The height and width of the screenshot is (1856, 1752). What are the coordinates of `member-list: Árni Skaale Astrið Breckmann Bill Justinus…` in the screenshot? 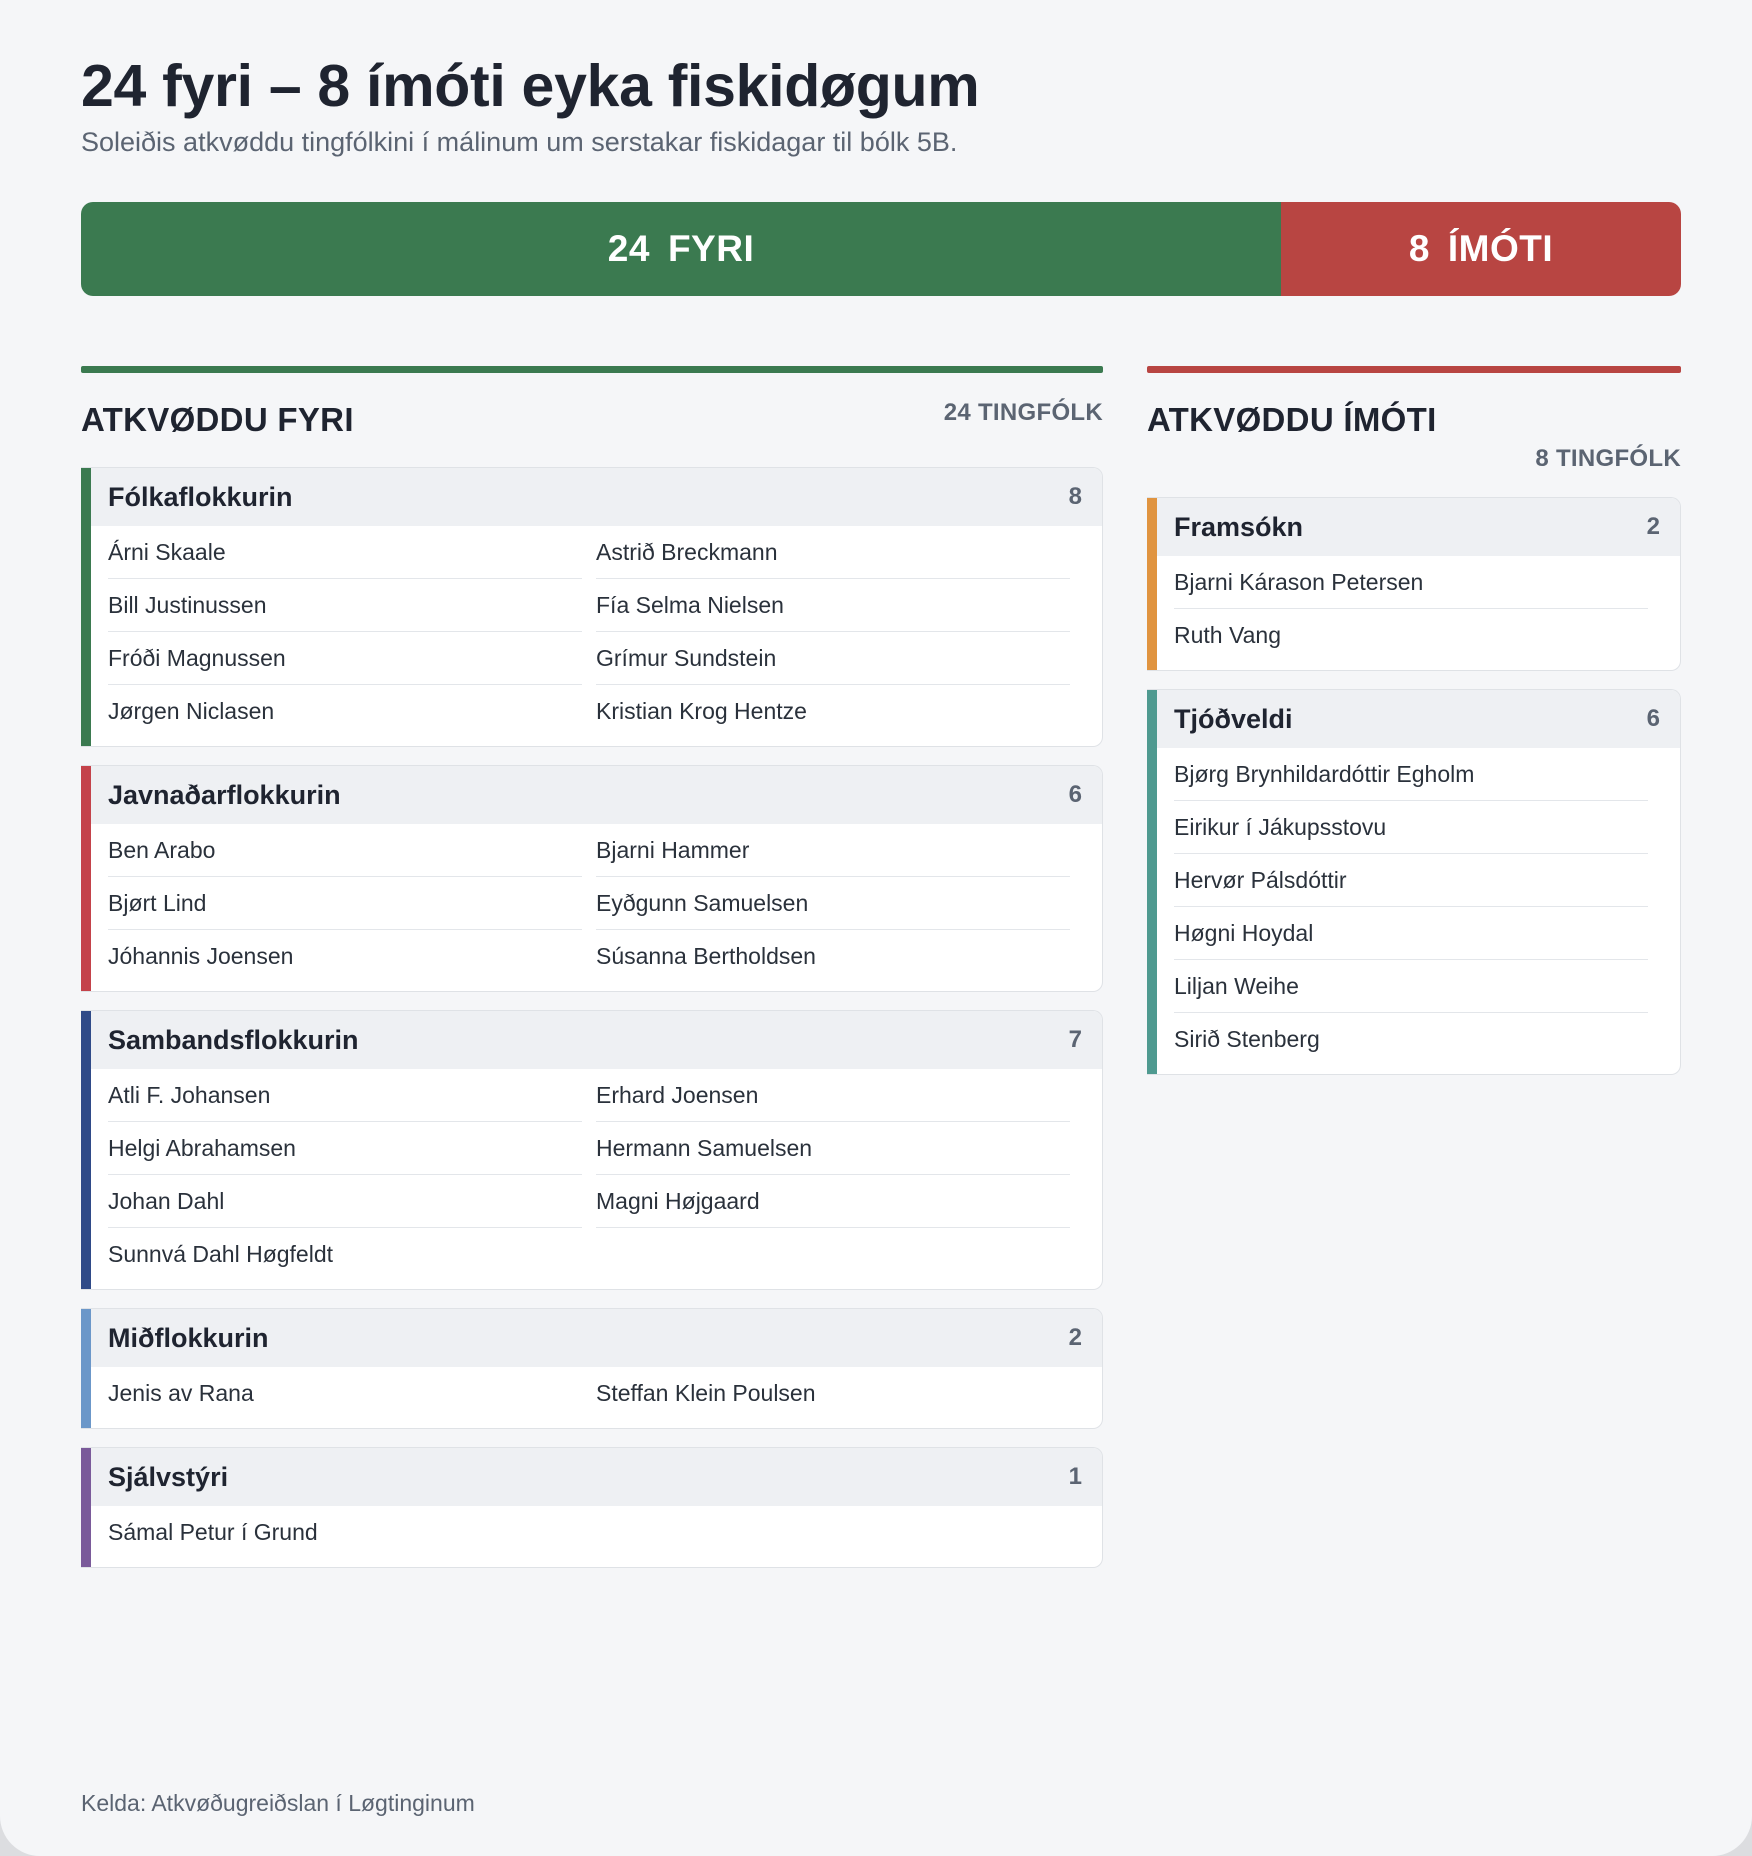 It's located at (591, 636).